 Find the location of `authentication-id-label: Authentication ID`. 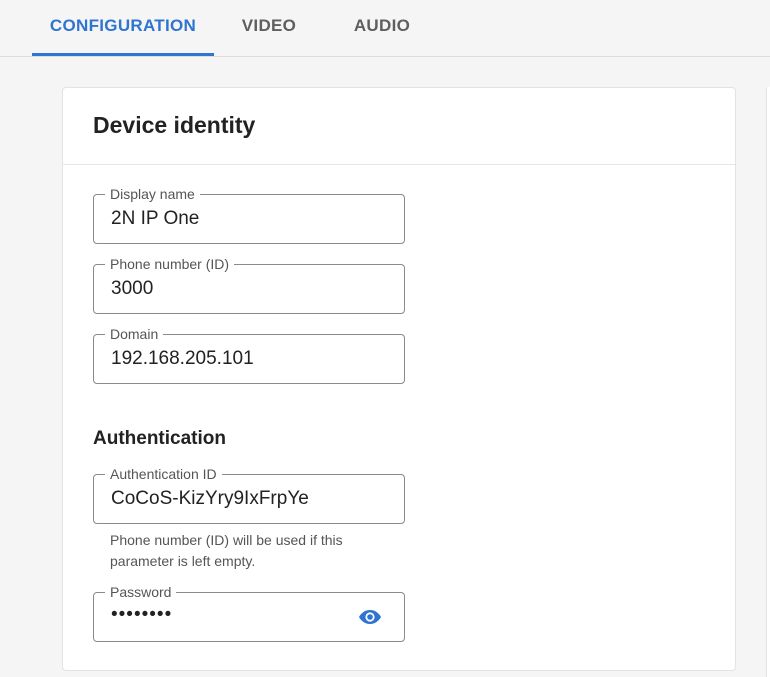

authentication-id-label: Authentication ID is located at coordinates (163, 474).